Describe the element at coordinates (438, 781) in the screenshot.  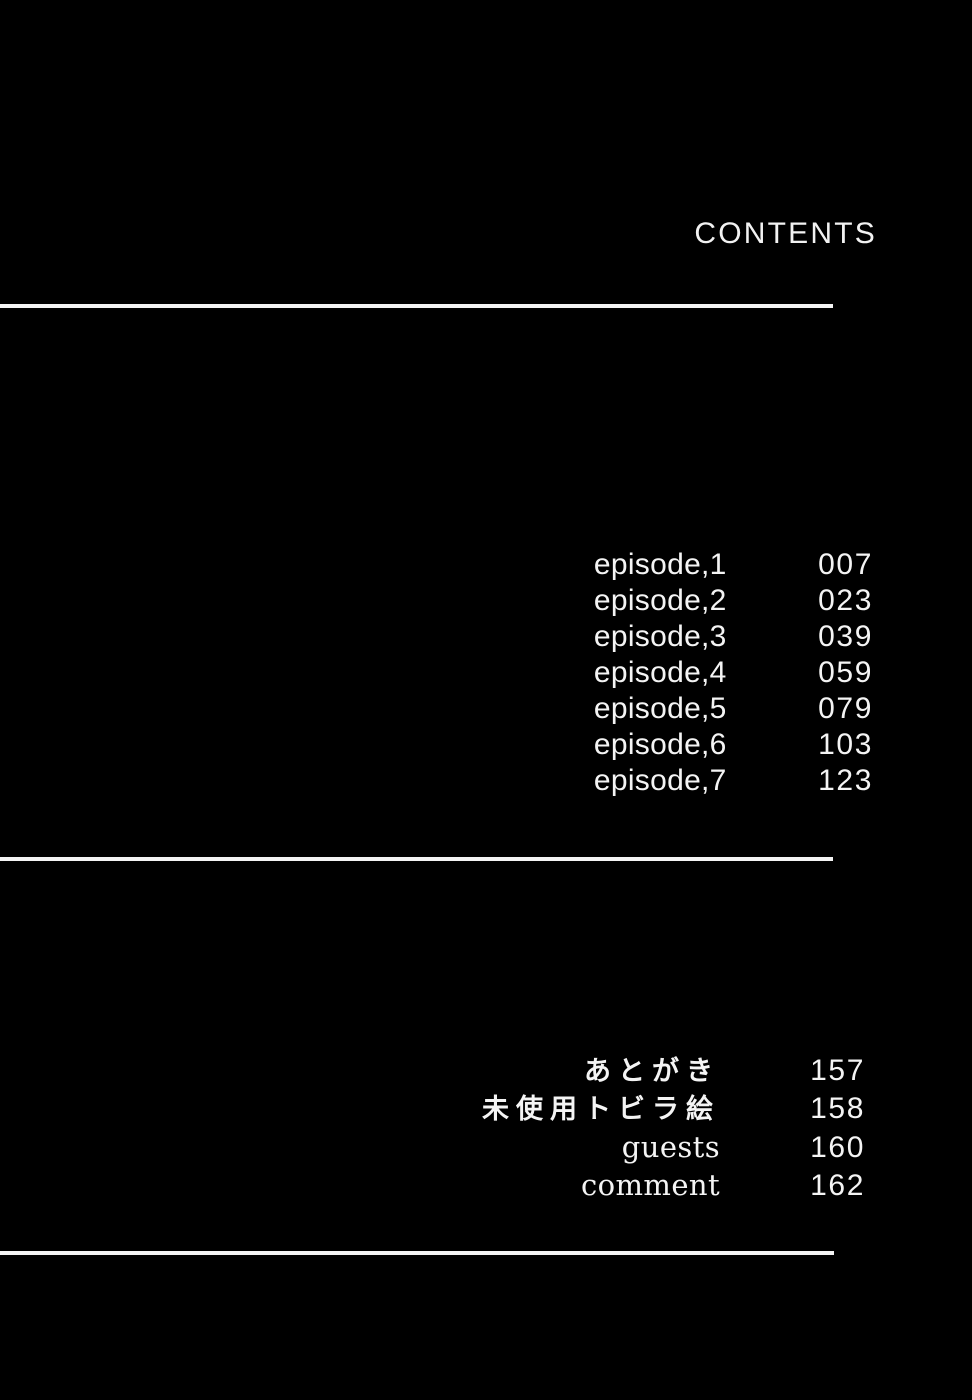
I see `list-item: episode,7 123` at that location.